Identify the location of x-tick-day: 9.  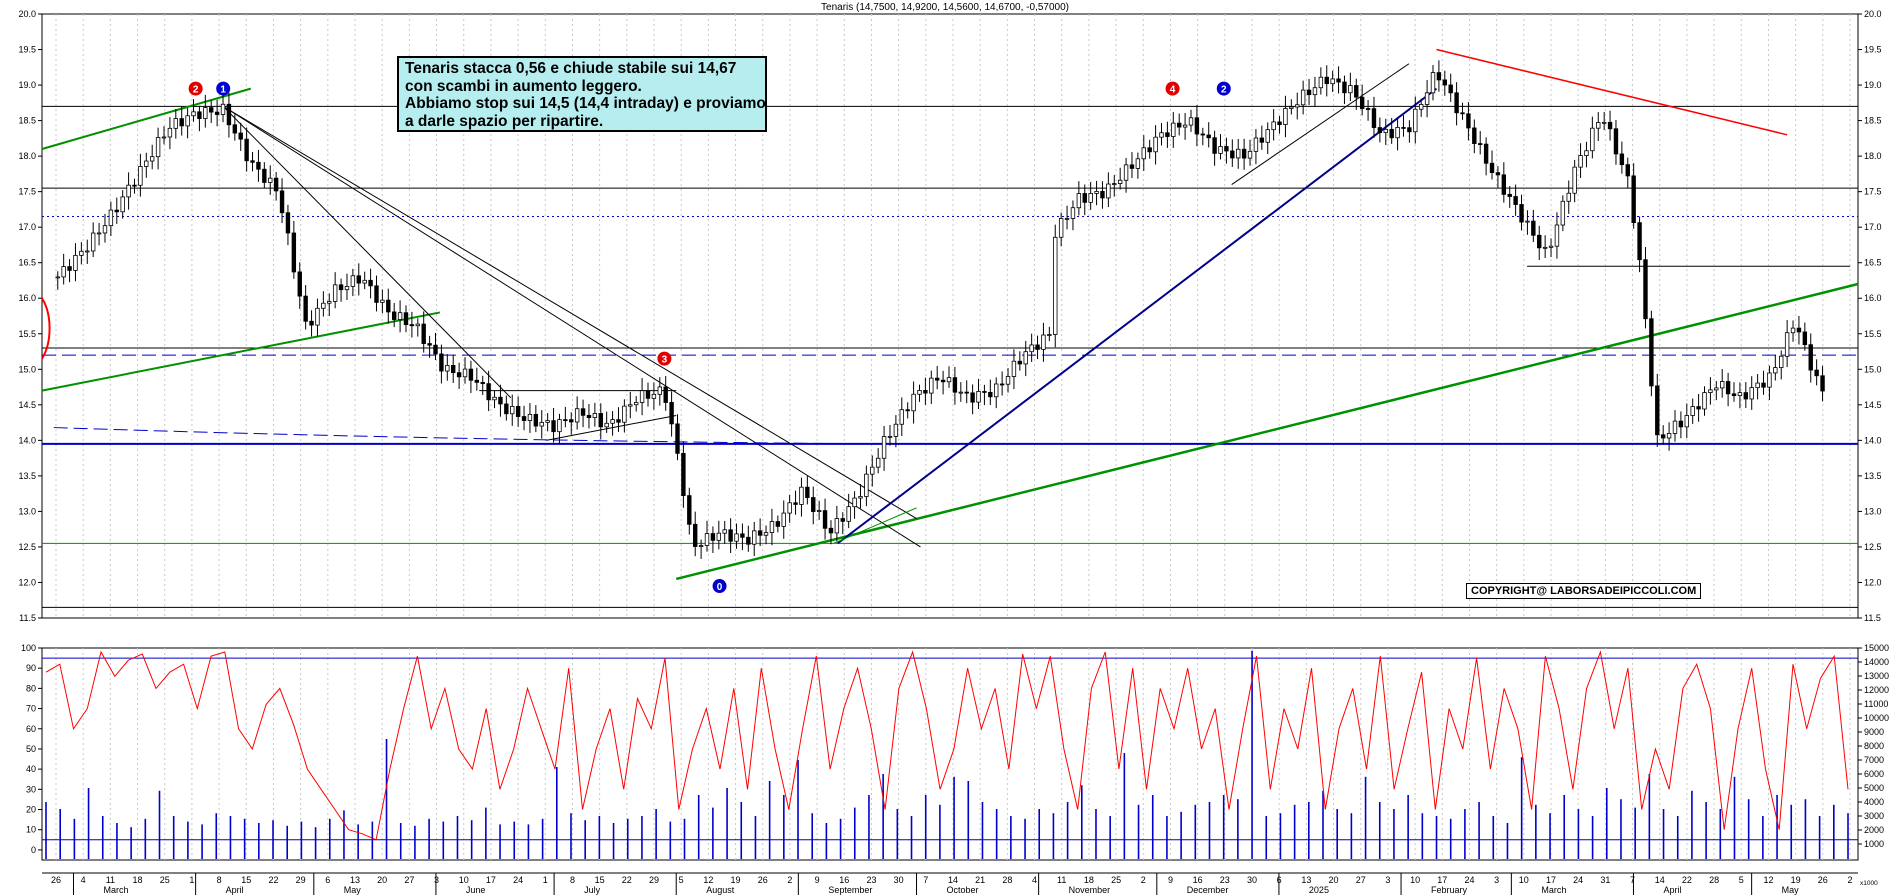
(1170, 880).